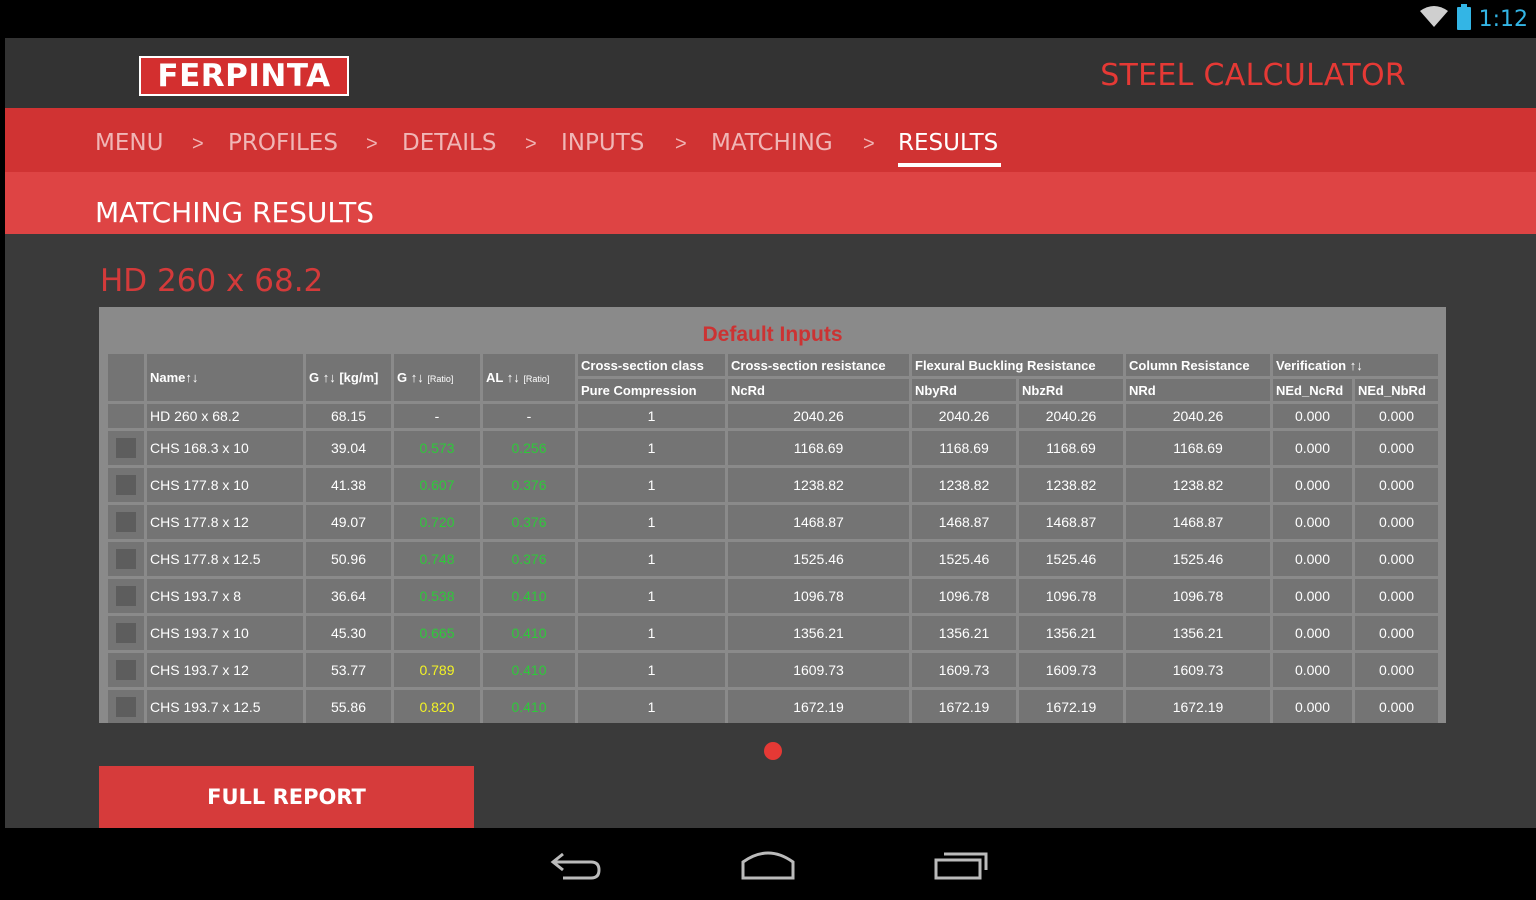 This screenshot has width=1536, height=900. What do you see at coordinates (348, 485) in the screenshot?
I see `weight-cell: 41.38` at bounding box center [348, 485].